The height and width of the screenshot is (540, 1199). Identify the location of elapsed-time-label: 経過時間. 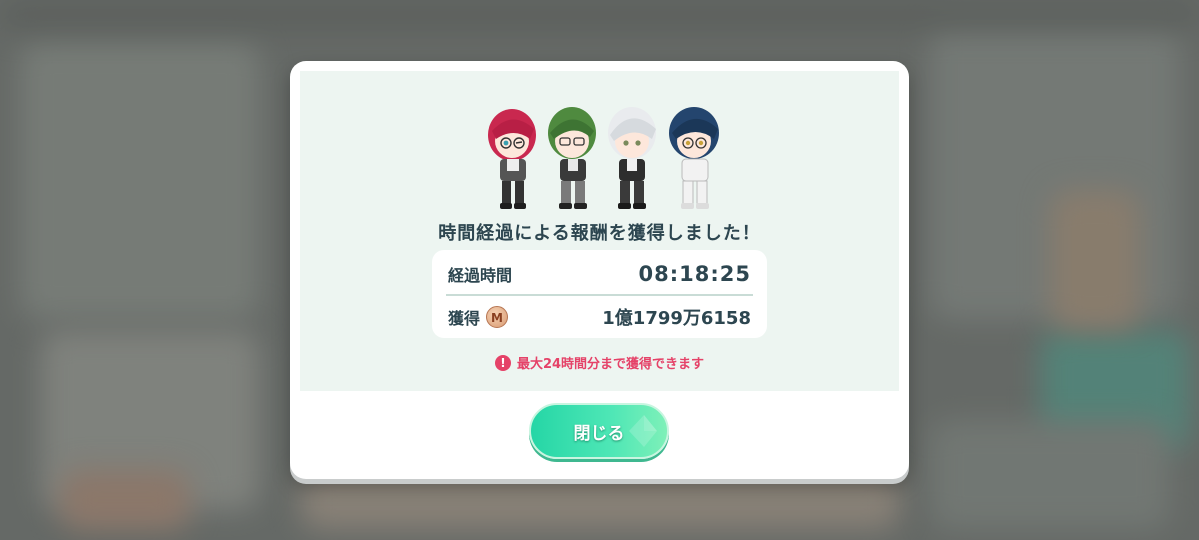
(480, 275).